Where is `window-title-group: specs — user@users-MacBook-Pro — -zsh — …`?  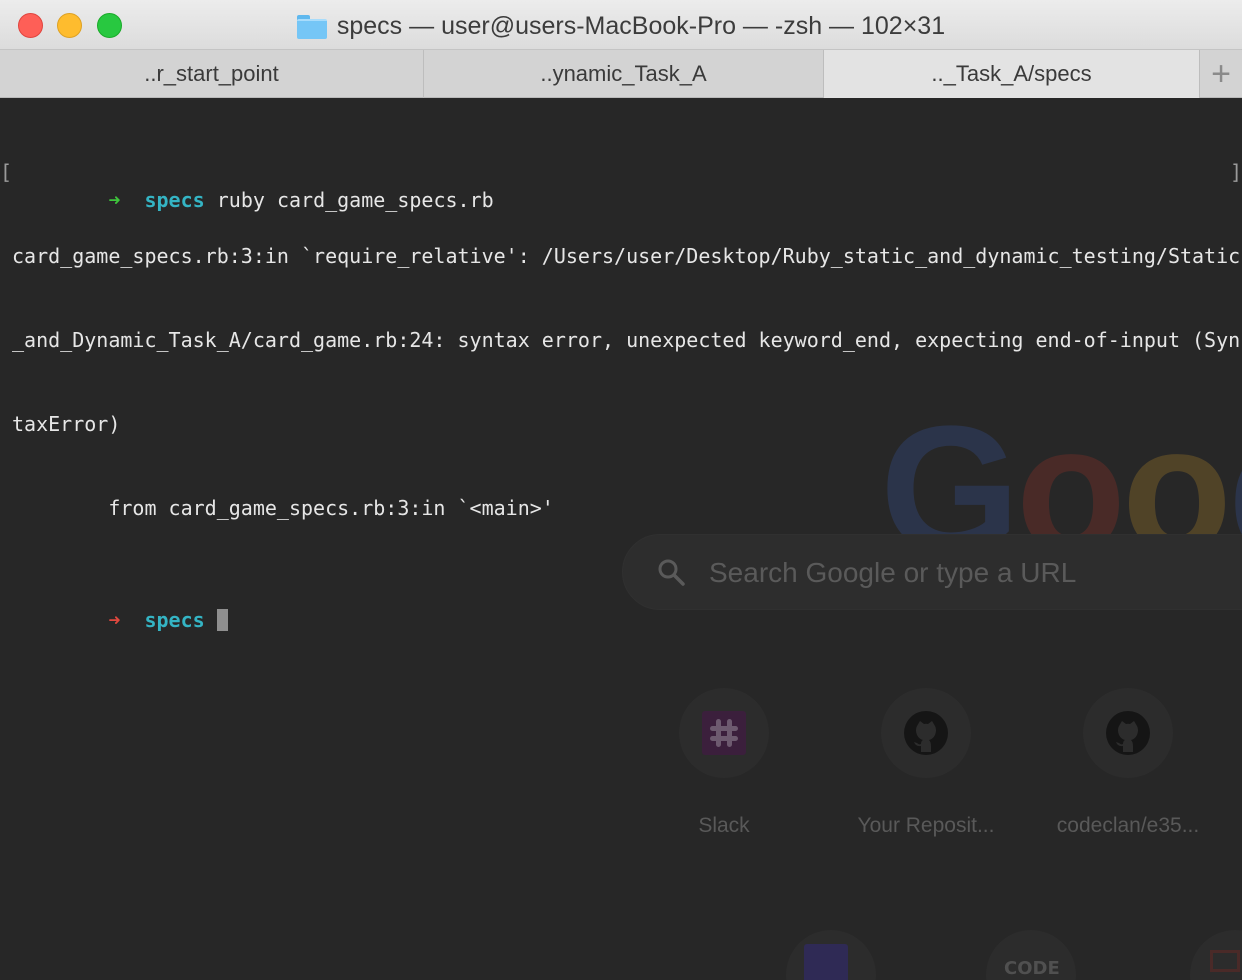 window-title-group: specs — user@users-MacBook-Pro — -zsh — … is located at coordinates (621, 26).